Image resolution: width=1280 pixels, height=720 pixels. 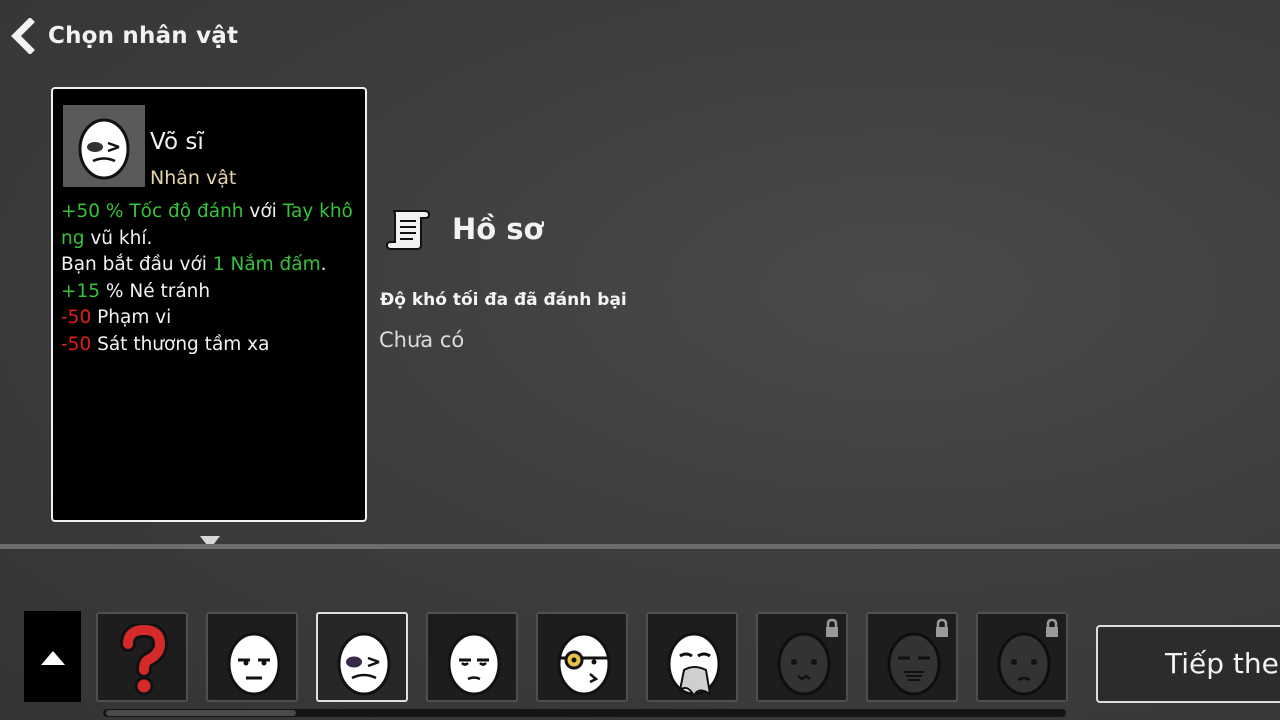 I want to click on profile-title: Hồ sơ, so click(x=498, y=229).